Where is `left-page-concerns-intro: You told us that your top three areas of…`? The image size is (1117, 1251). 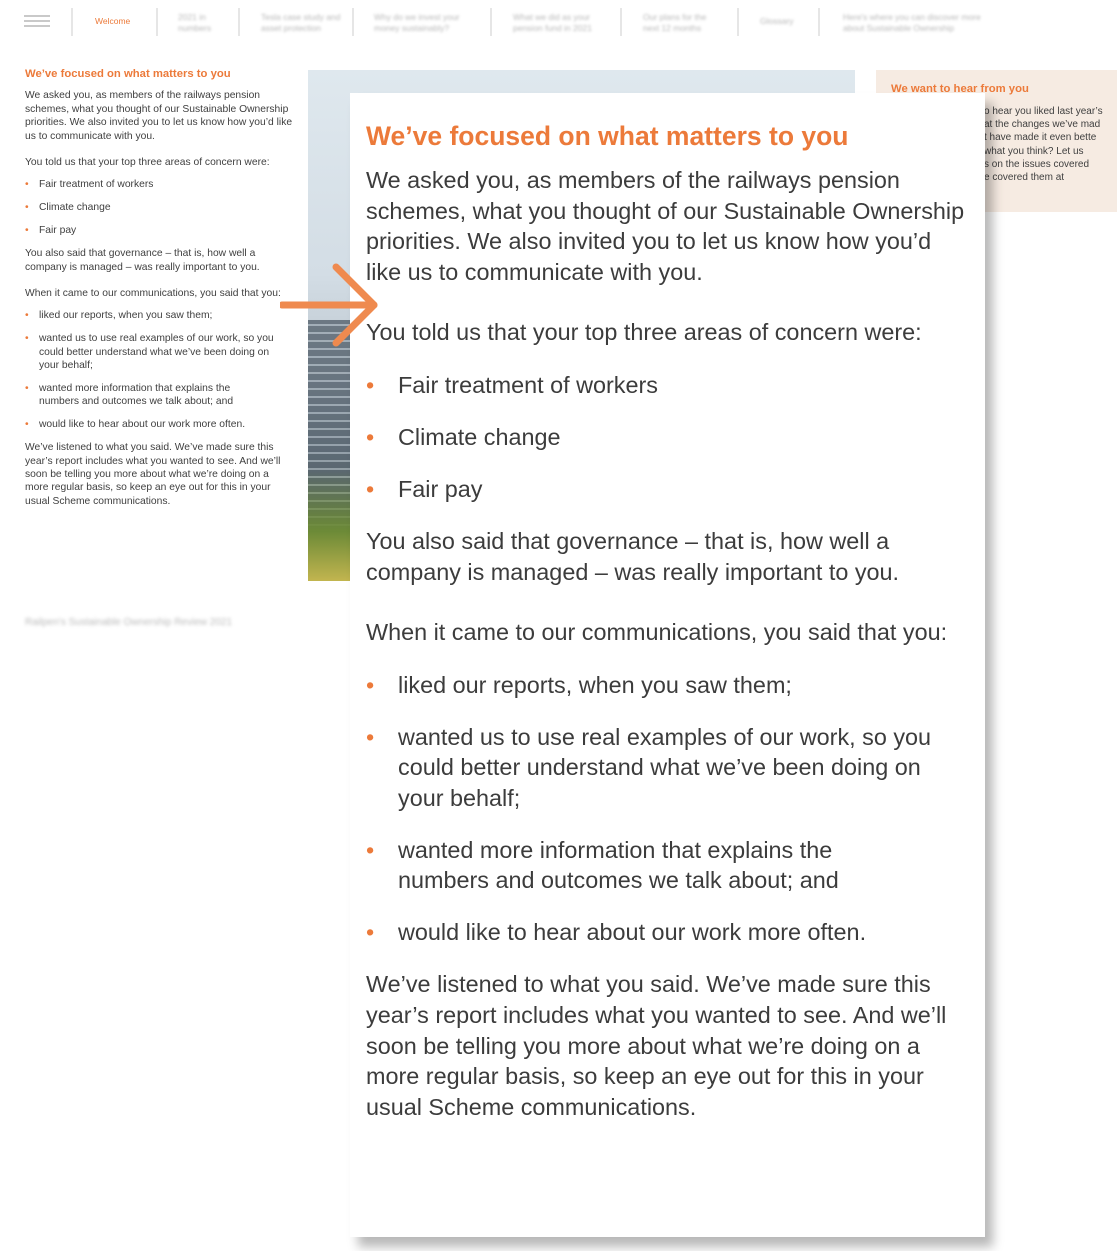 left-page-concerns-intro: You told us that your top three areas of… is located at coordinates (147, 163).